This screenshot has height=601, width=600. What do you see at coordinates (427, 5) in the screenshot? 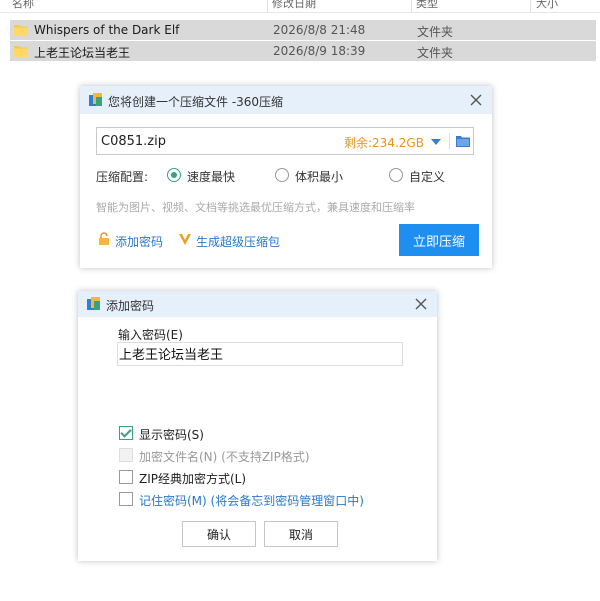
I see `column-type: 类型` at bounding box center [427, 5].